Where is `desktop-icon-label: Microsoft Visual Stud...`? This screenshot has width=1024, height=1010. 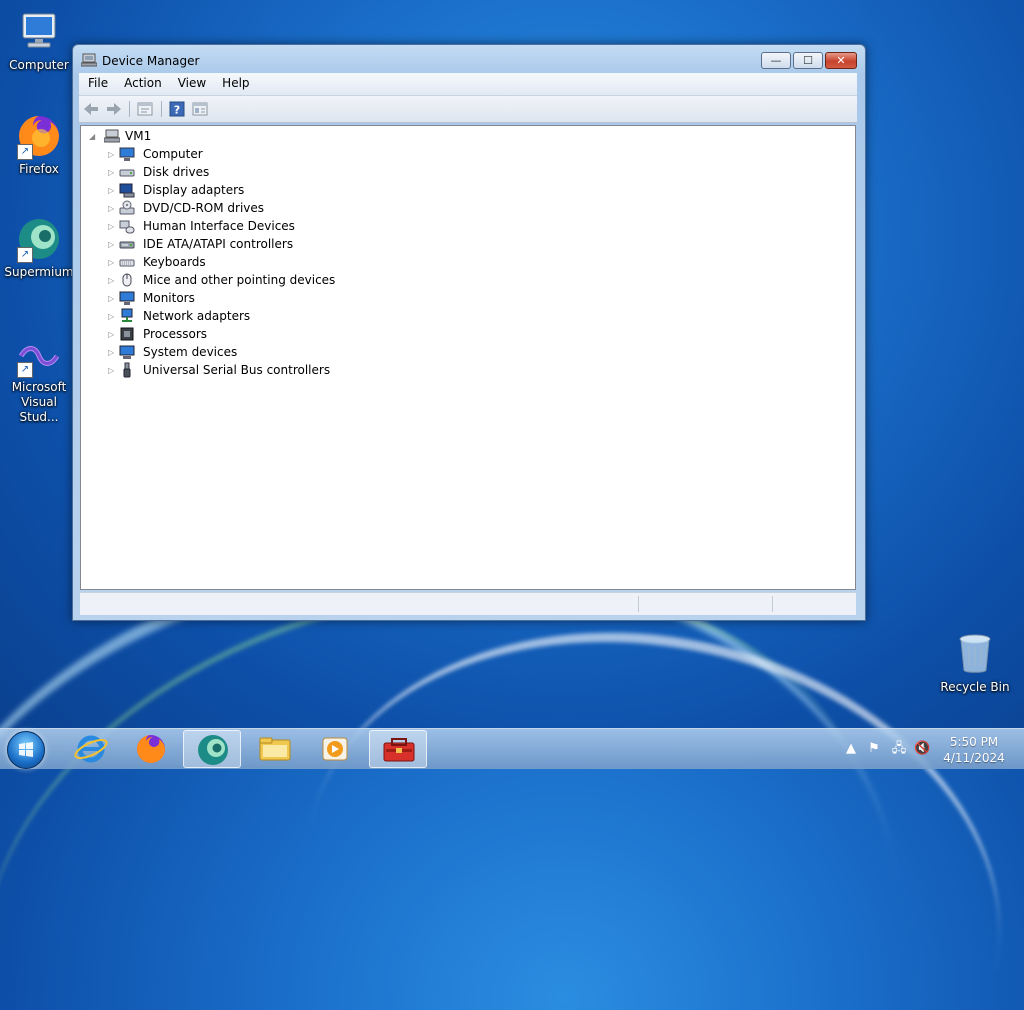
desktop-icon-label: Microsoft Visual Stud... is located at coordinates (39, 402).